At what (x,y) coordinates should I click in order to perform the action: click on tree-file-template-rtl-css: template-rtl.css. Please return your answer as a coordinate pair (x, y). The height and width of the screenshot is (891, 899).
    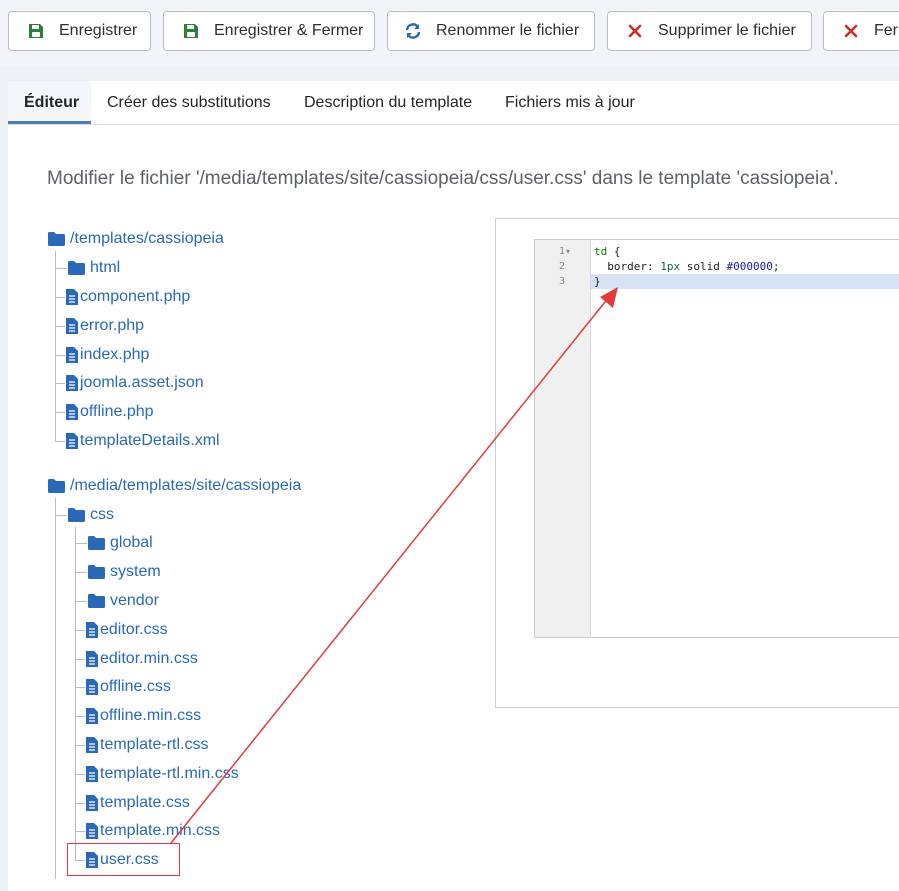
    Looking at the image, I should click on (147, 745).